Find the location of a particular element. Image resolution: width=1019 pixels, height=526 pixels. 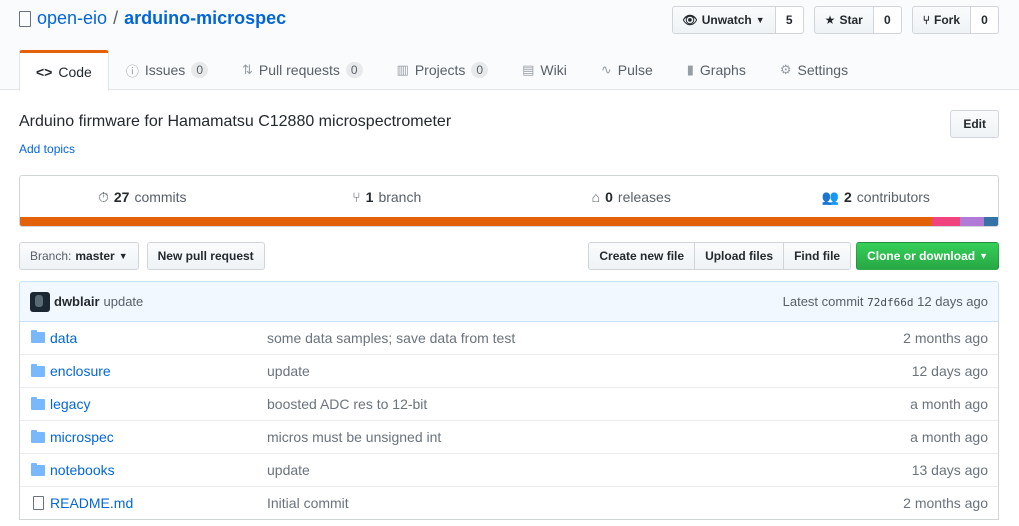

latest-commit-info: Latest commit 72df66d 12 days ago is located at coordinates (885, 301).